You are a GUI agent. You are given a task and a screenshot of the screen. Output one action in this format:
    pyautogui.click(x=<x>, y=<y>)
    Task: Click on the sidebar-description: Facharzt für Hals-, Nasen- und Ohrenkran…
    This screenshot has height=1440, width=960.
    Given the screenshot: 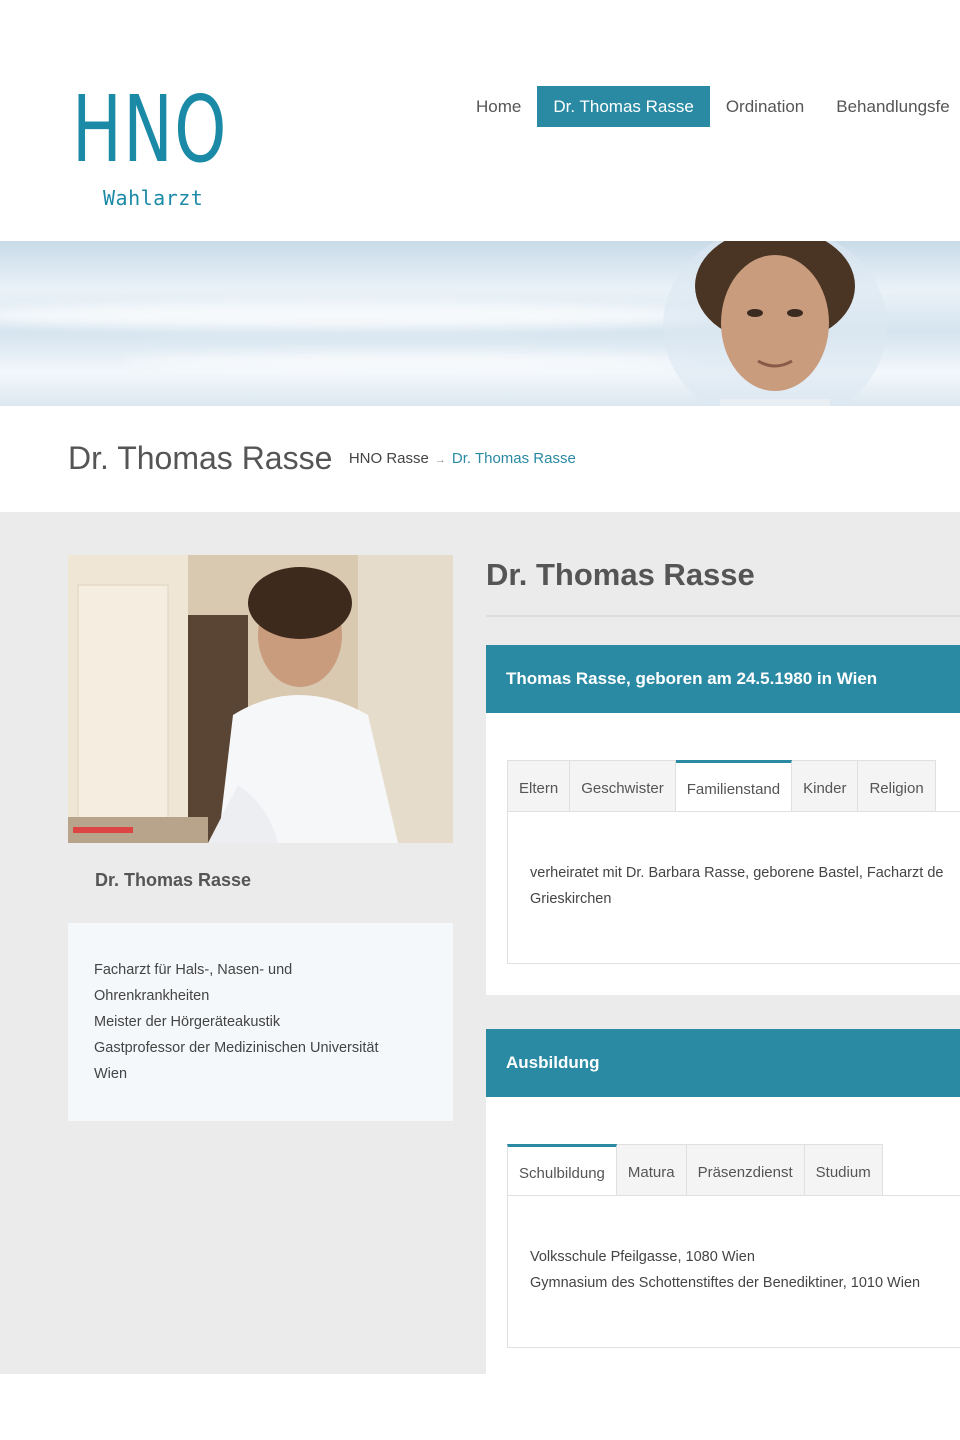 What is the action you would take?
    pyautogui.click(x=259, y=1022)
    